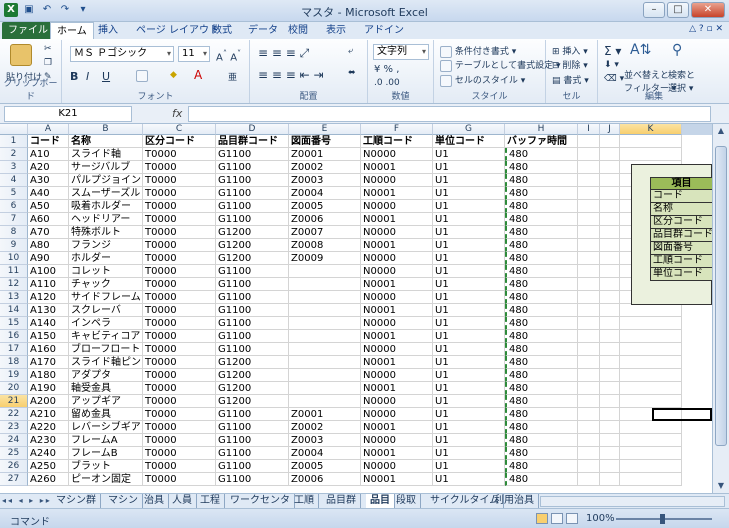  What do you see at coordinates (14, 388) in the screenshot?
I see `row-header: 20` at bounding box center [14, 388].